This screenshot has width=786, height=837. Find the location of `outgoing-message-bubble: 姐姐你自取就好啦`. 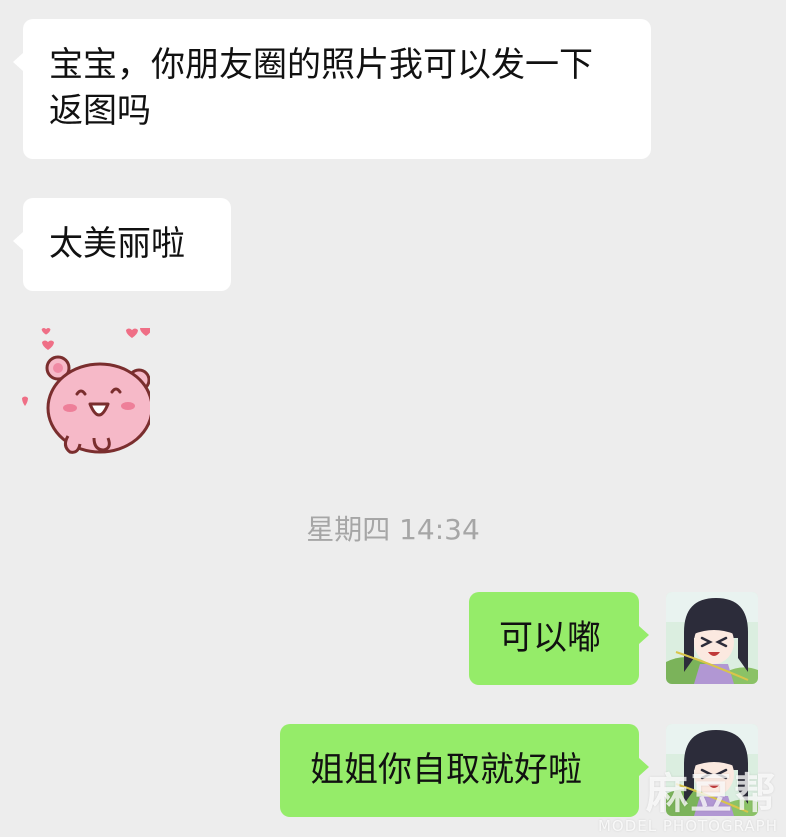

outgoing-message-bubble: 姐姐你自取就好啦 is located at coordinates (464, 770).